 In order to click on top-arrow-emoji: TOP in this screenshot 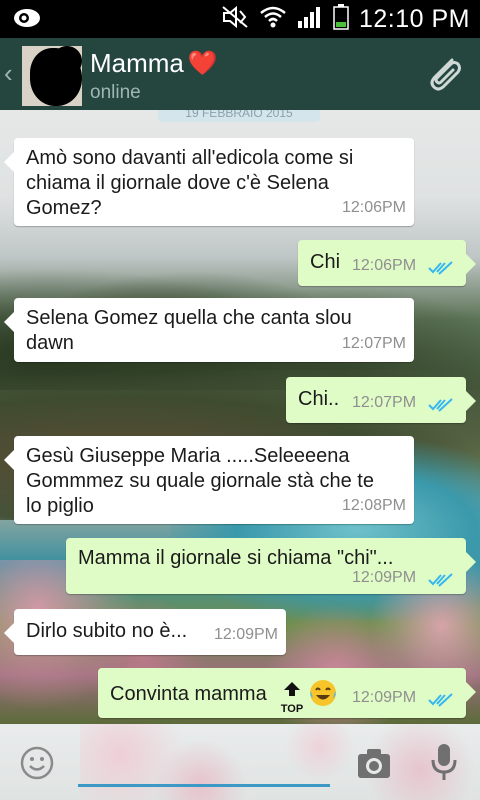, I will do `click(292, 696)`.